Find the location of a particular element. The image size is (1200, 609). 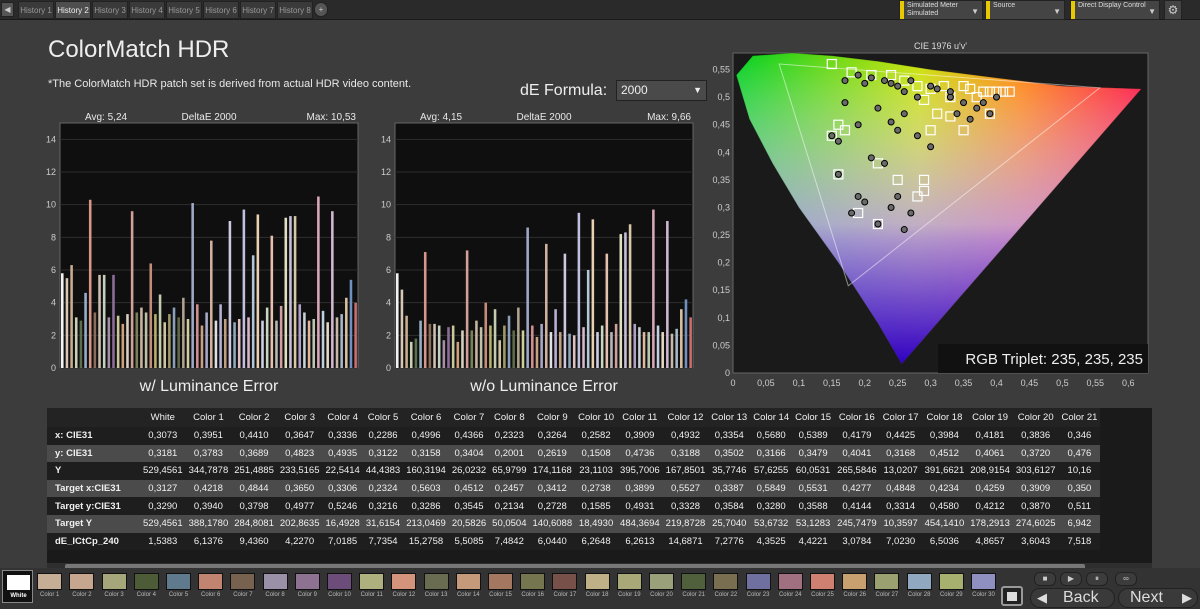

table-corner is located at coordinates (93, 417).